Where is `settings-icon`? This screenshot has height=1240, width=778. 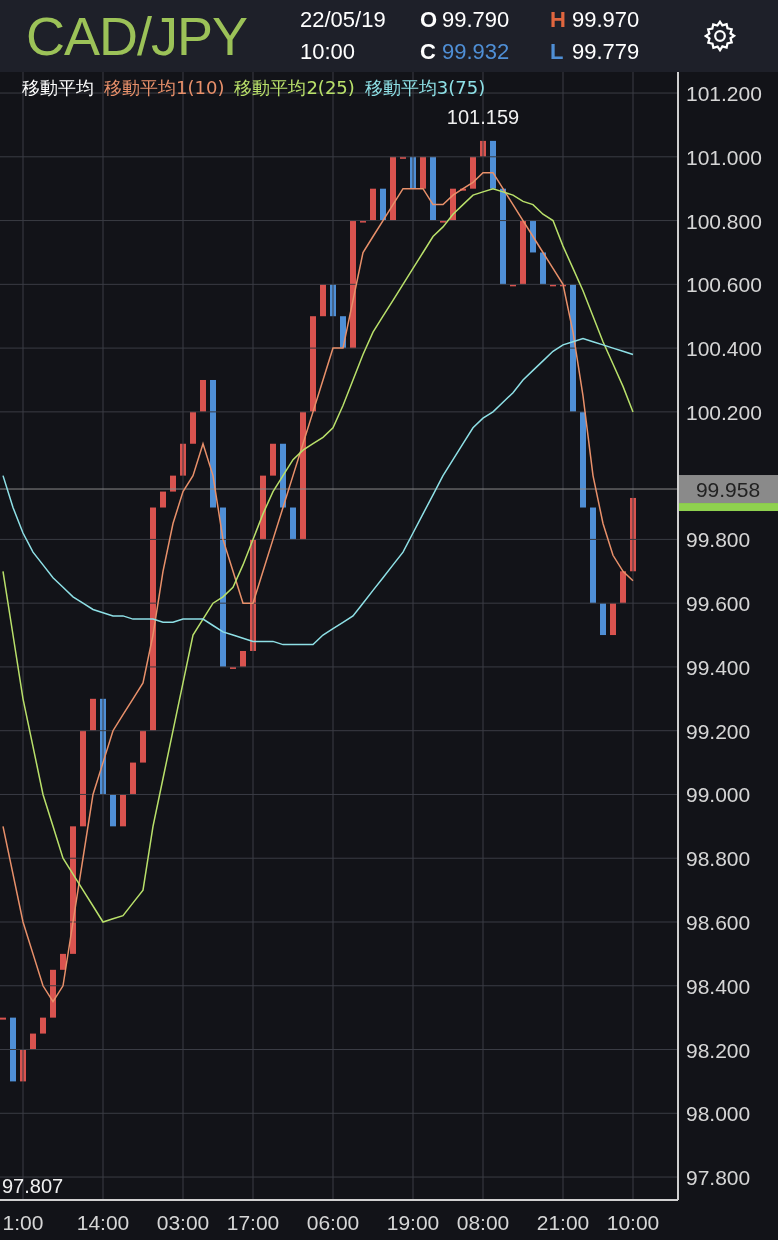 settings-icon is located at coordinates (720, 36).